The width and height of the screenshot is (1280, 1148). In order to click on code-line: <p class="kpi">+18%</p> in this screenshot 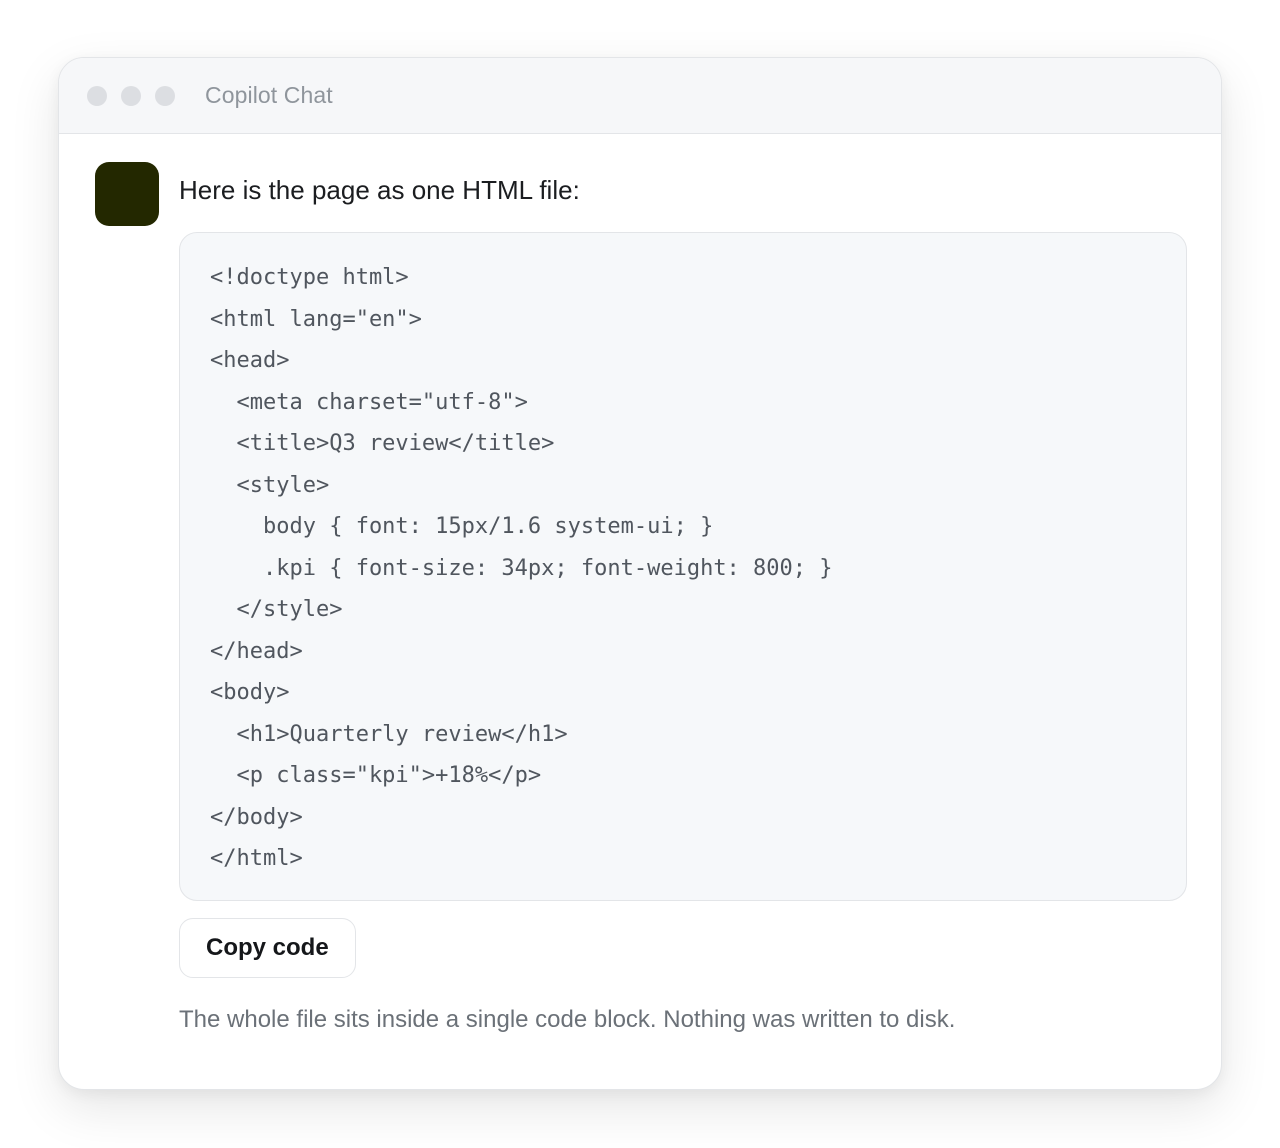, I will do `click(376, 775)`.